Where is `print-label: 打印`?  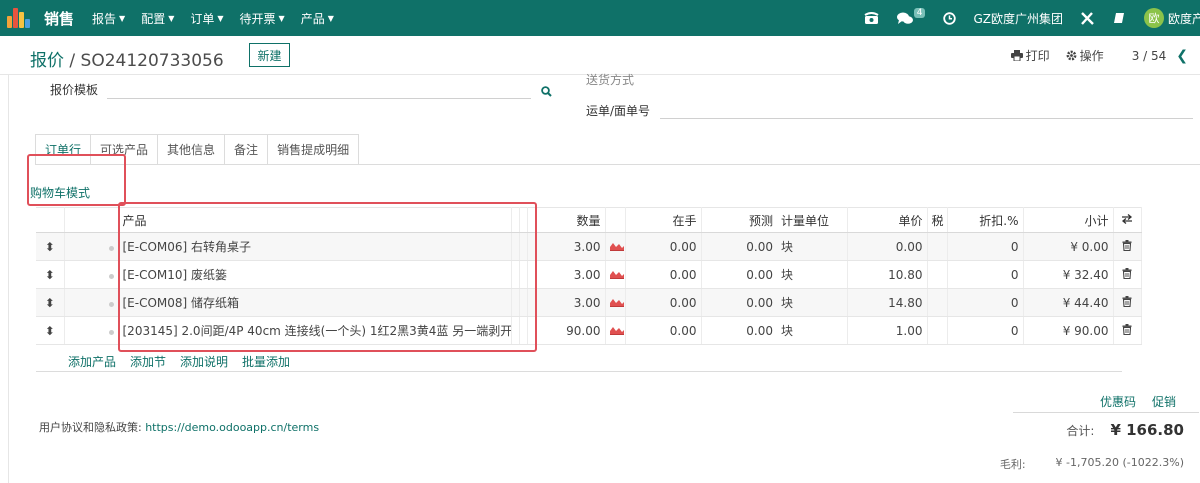
print-label: 打印 is located at coordinates (1037, 56).